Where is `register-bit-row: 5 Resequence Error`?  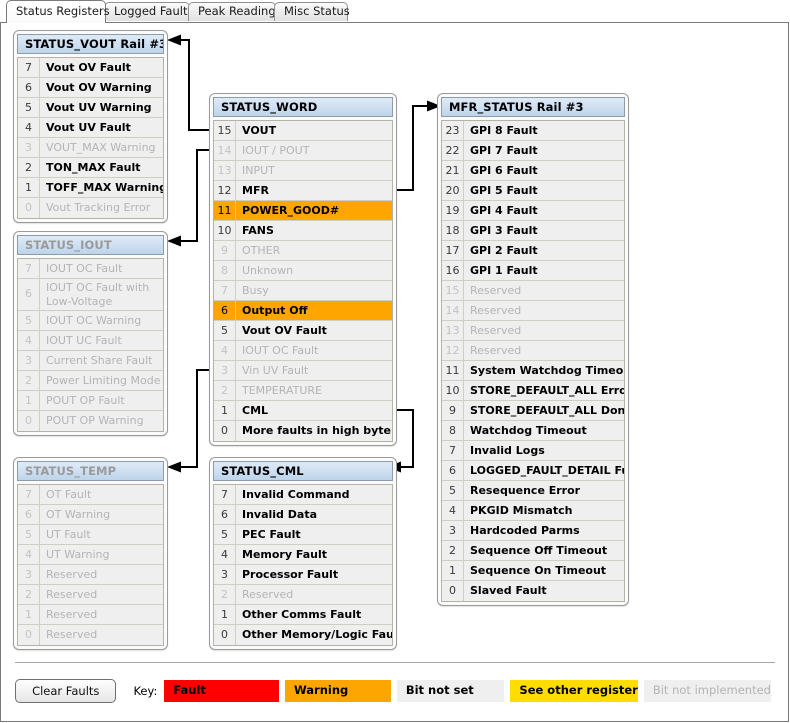 register-bit-row: 5 Resequence Error is located at coordinates (533, 491).